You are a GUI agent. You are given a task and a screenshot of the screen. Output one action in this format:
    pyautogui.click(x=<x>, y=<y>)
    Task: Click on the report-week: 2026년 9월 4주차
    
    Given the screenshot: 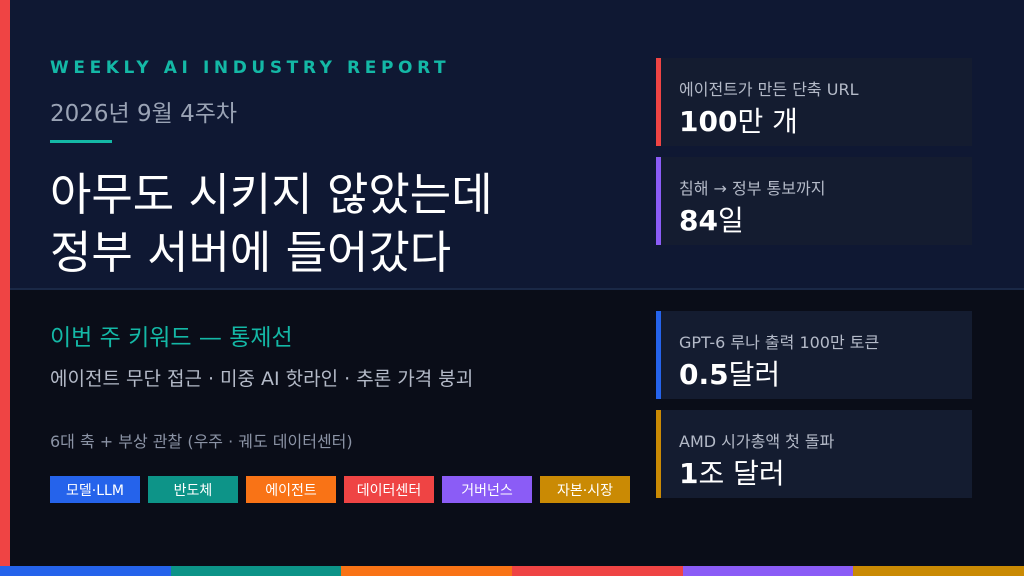 What is the action you would take?
    pyautogui.click(x=144, y=114)
    